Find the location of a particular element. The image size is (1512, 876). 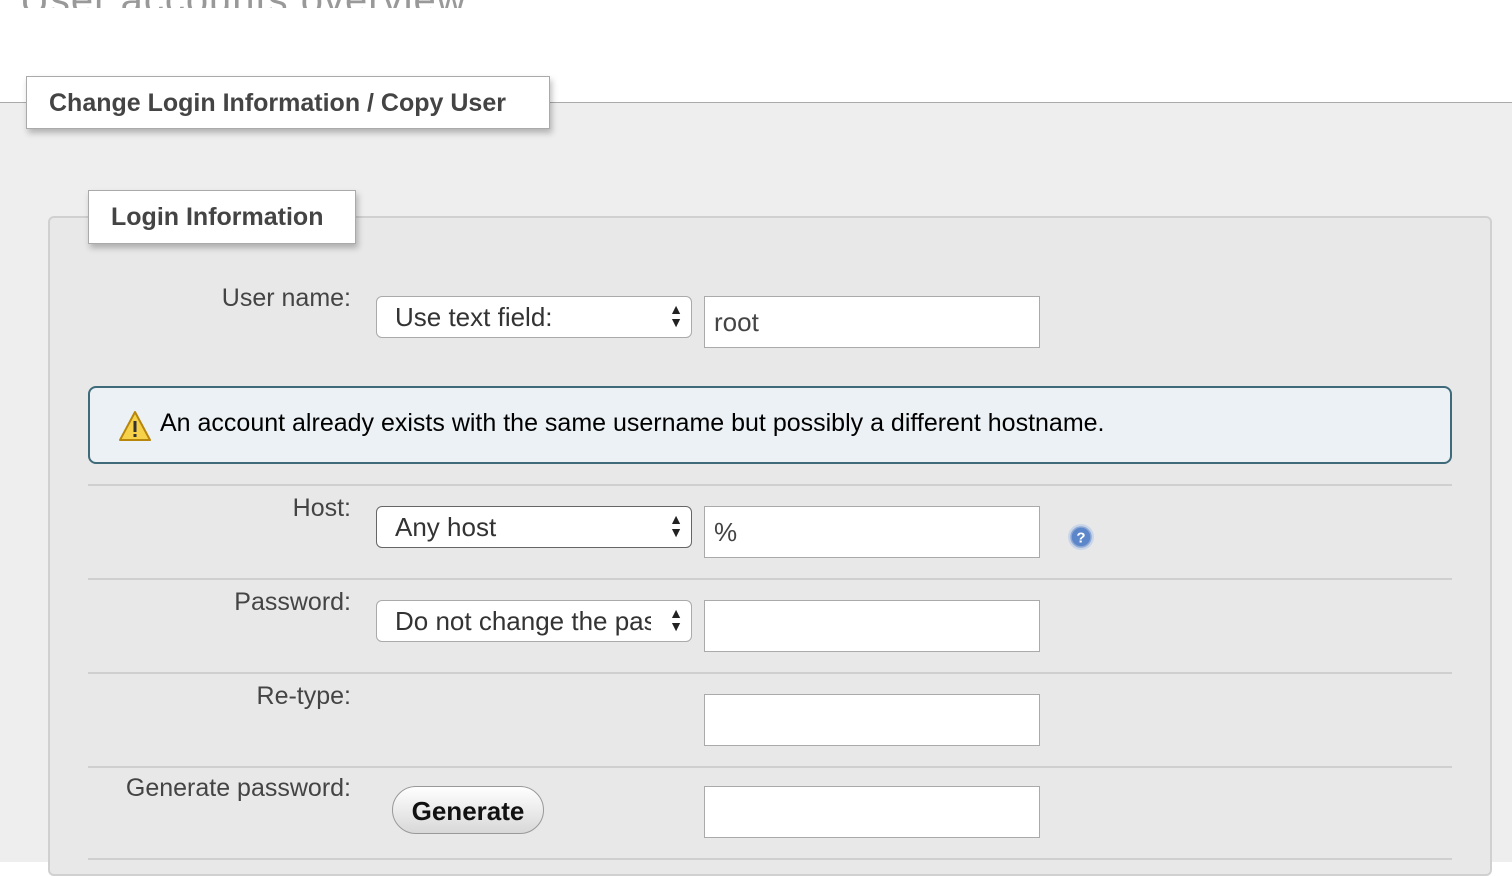

retype-label: Re-type: is located at coordinates (303, 696).